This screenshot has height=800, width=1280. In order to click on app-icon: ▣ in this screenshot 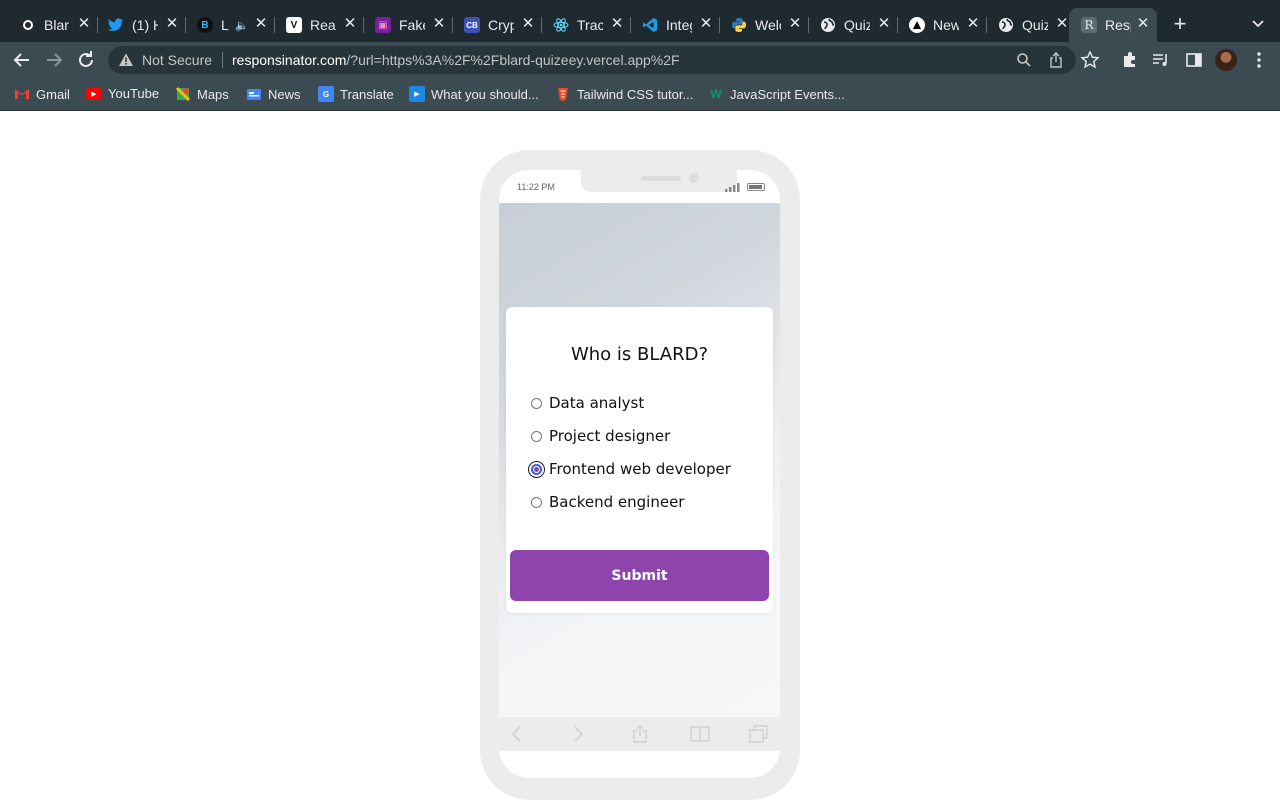, I will do `click(383, 25)`.